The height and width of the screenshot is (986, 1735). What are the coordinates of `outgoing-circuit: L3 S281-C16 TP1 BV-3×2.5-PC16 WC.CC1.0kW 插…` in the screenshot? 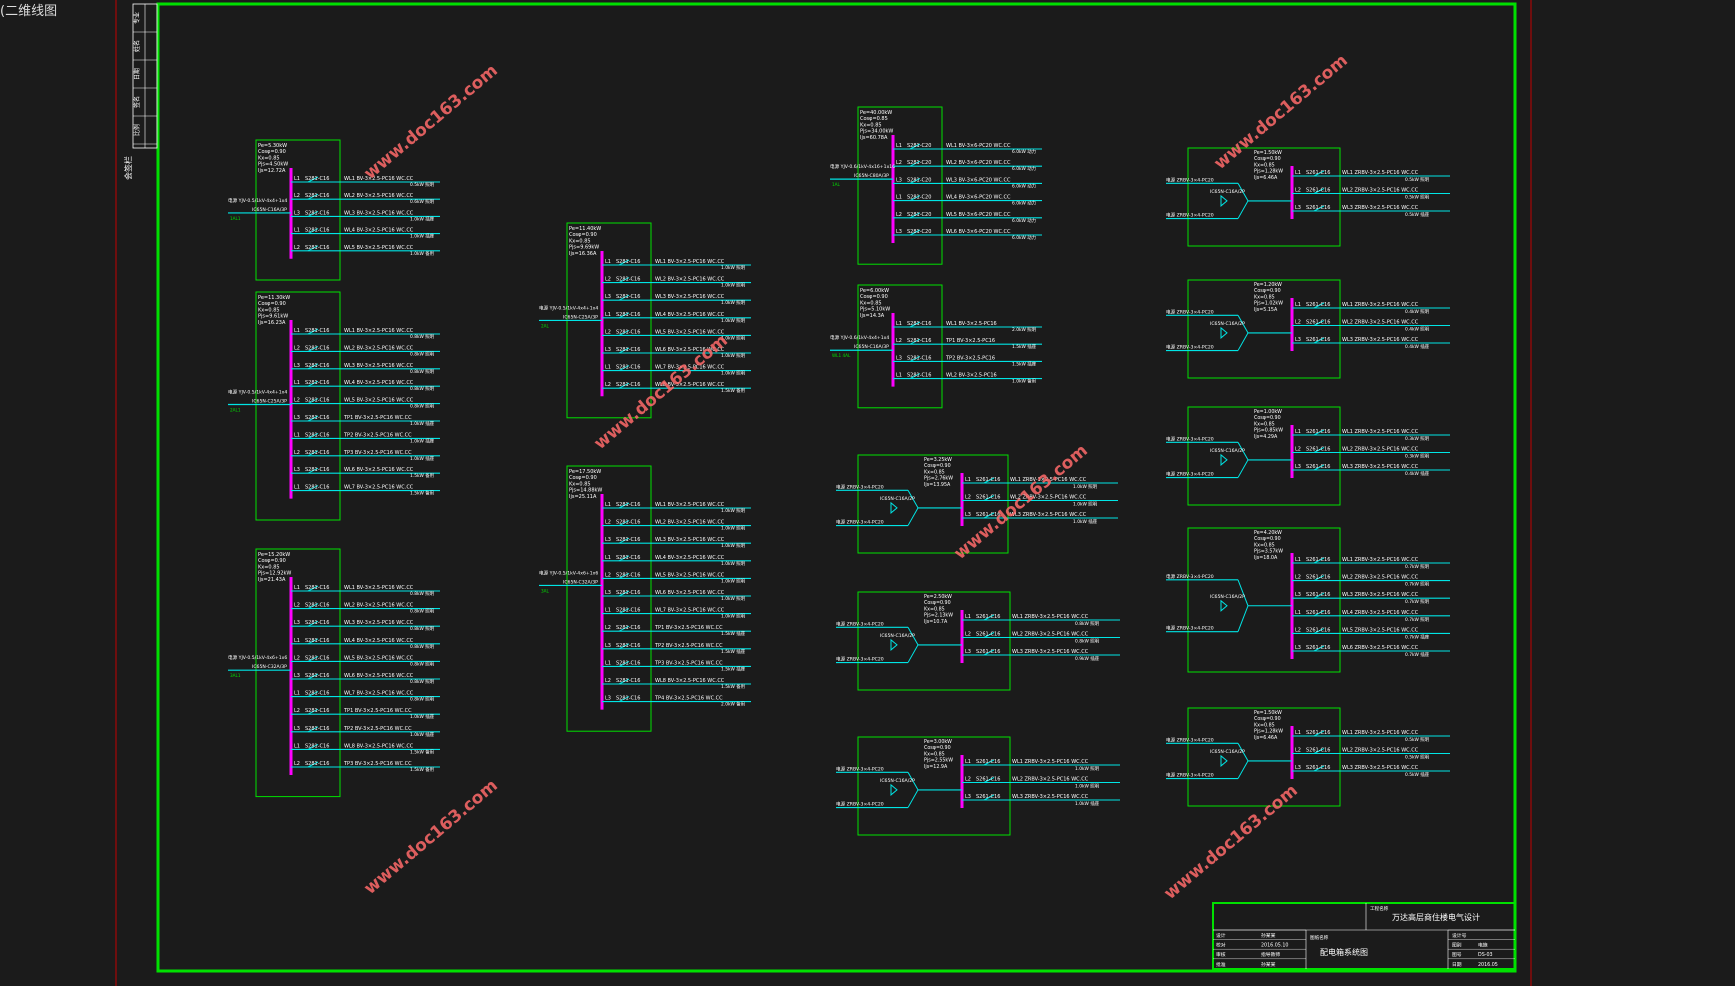 It's located at (365, 421).